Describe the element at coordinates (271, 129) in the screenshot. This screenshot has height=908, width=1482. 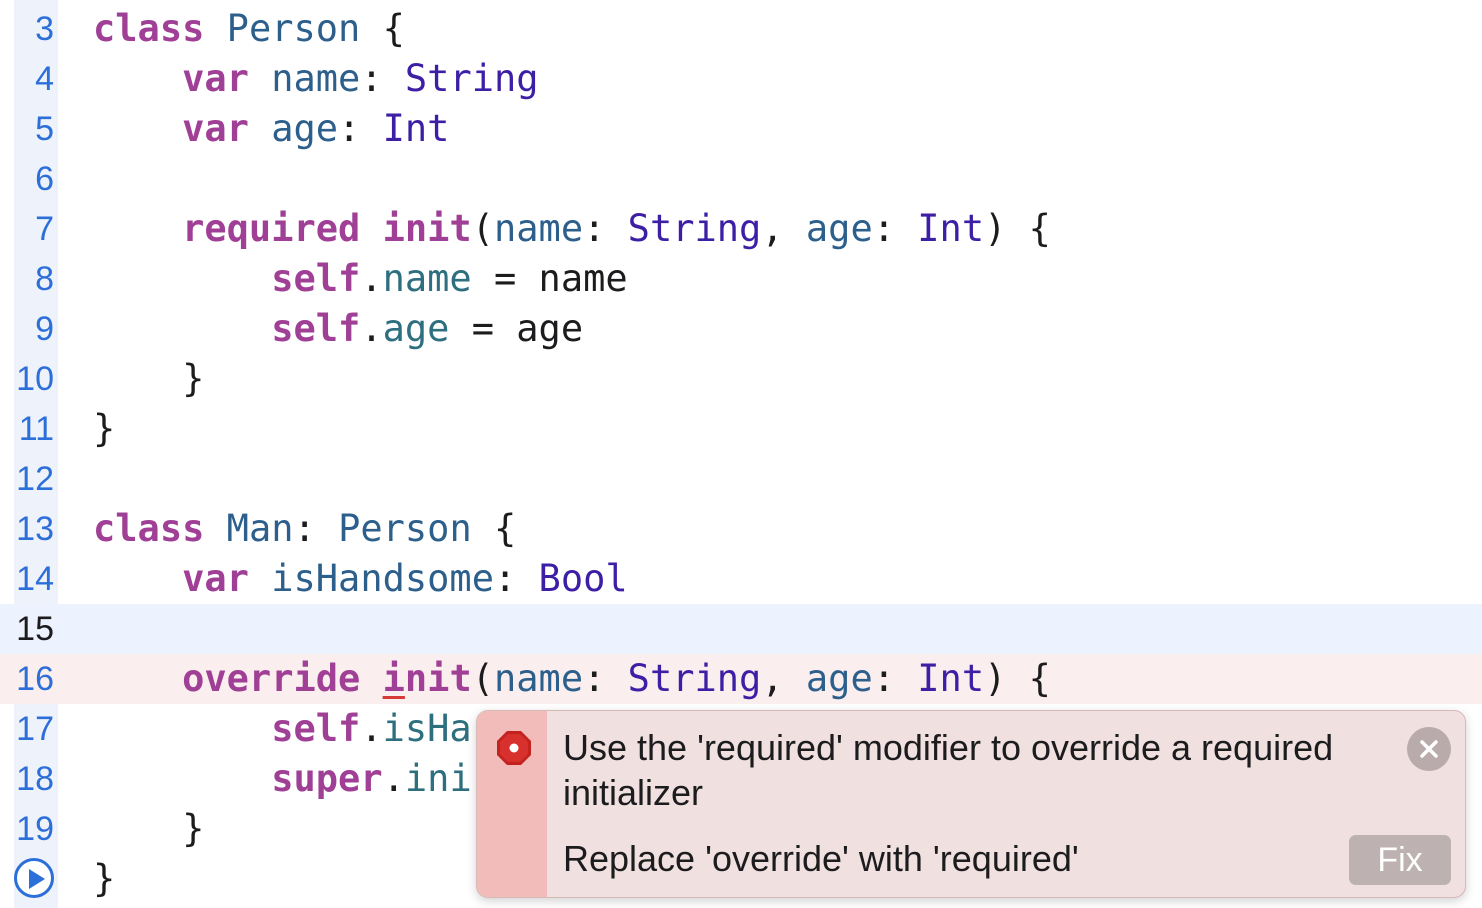
I see `code-text: var age: Int` at that location.